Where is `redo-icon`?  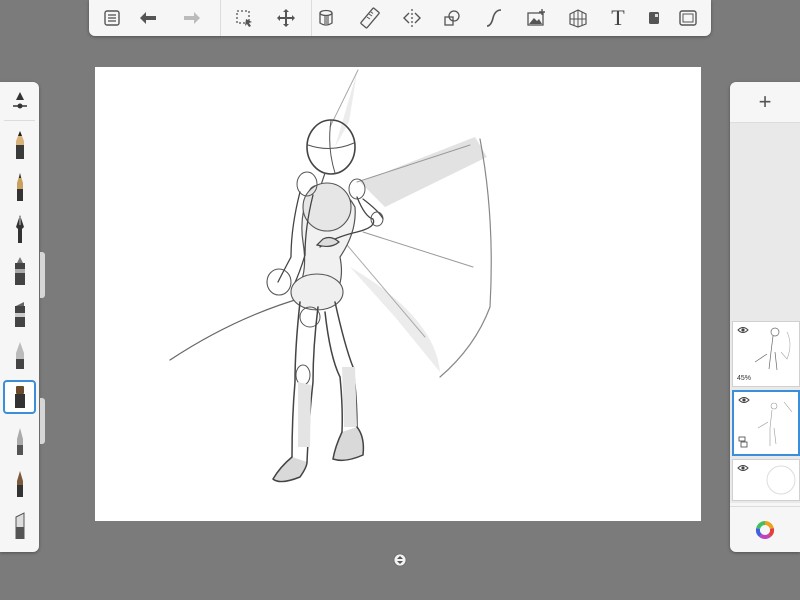
redo-icon is located at coordinates (192, 18).